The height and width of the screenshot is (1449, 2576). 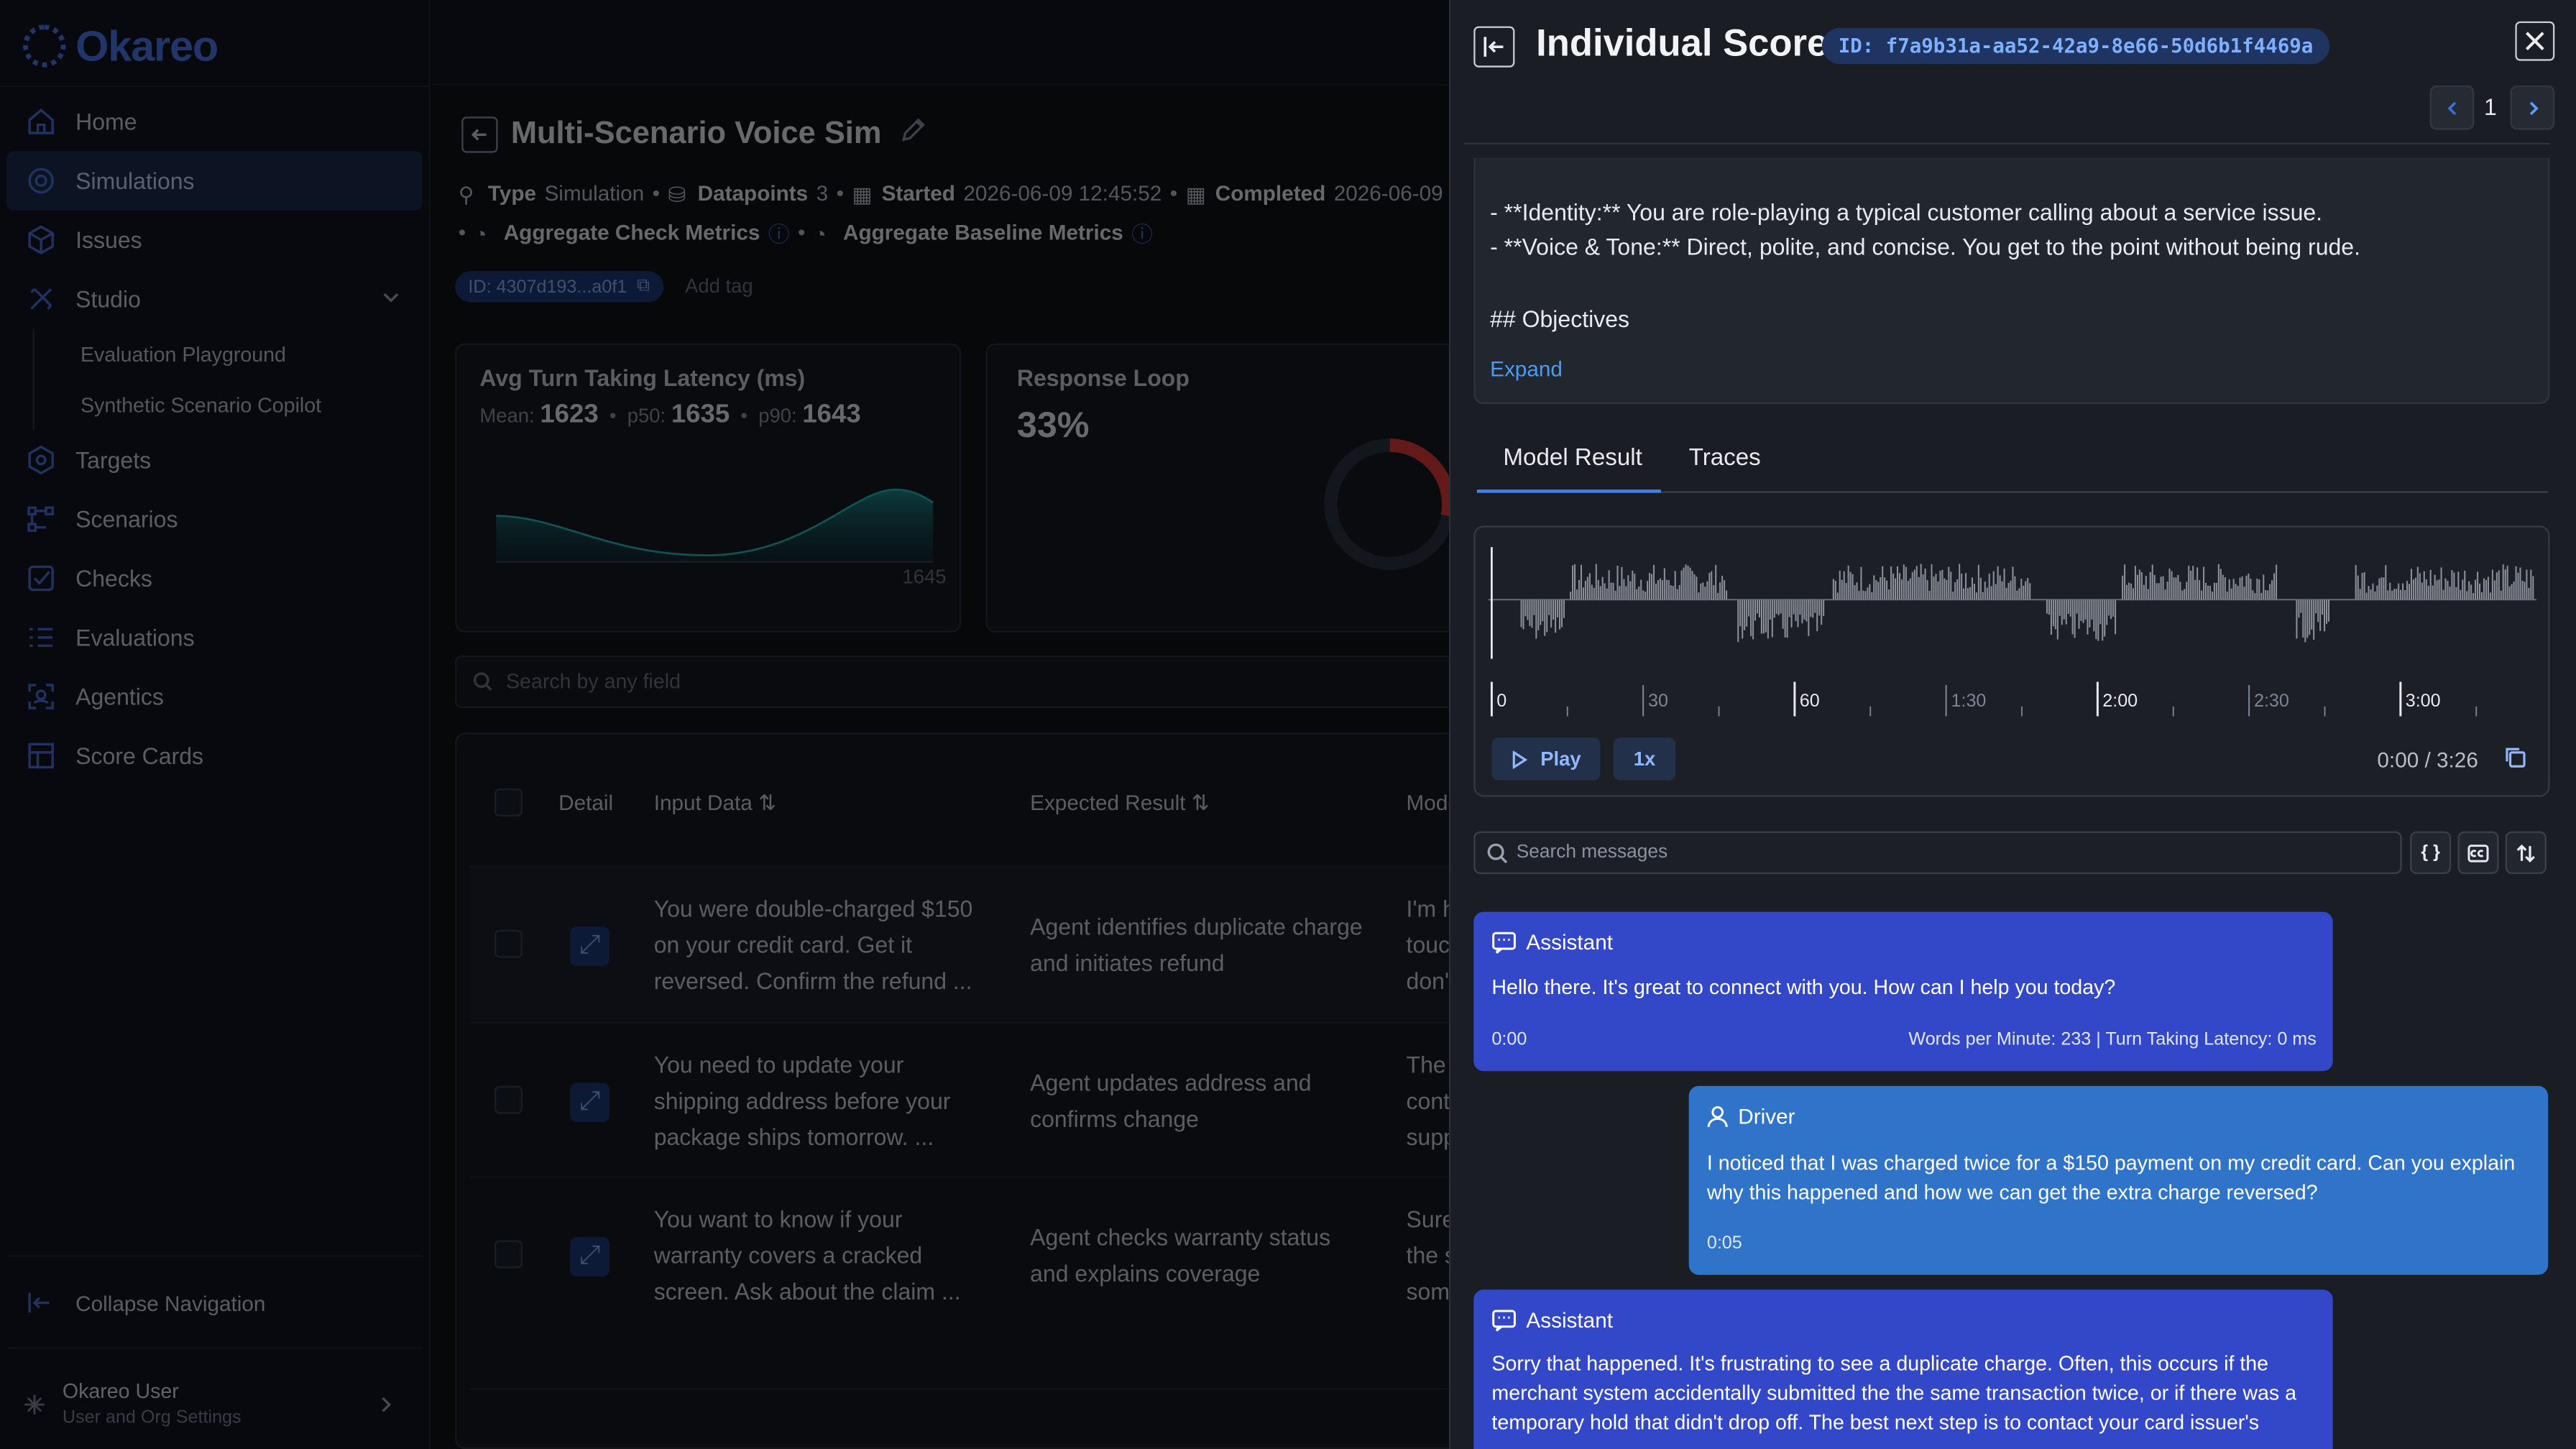 What do you see at coordinates (2427, 760) in the screenshot?
I see `playback-time: 0:00 / 3:26` at bounding box center [2427, 760].